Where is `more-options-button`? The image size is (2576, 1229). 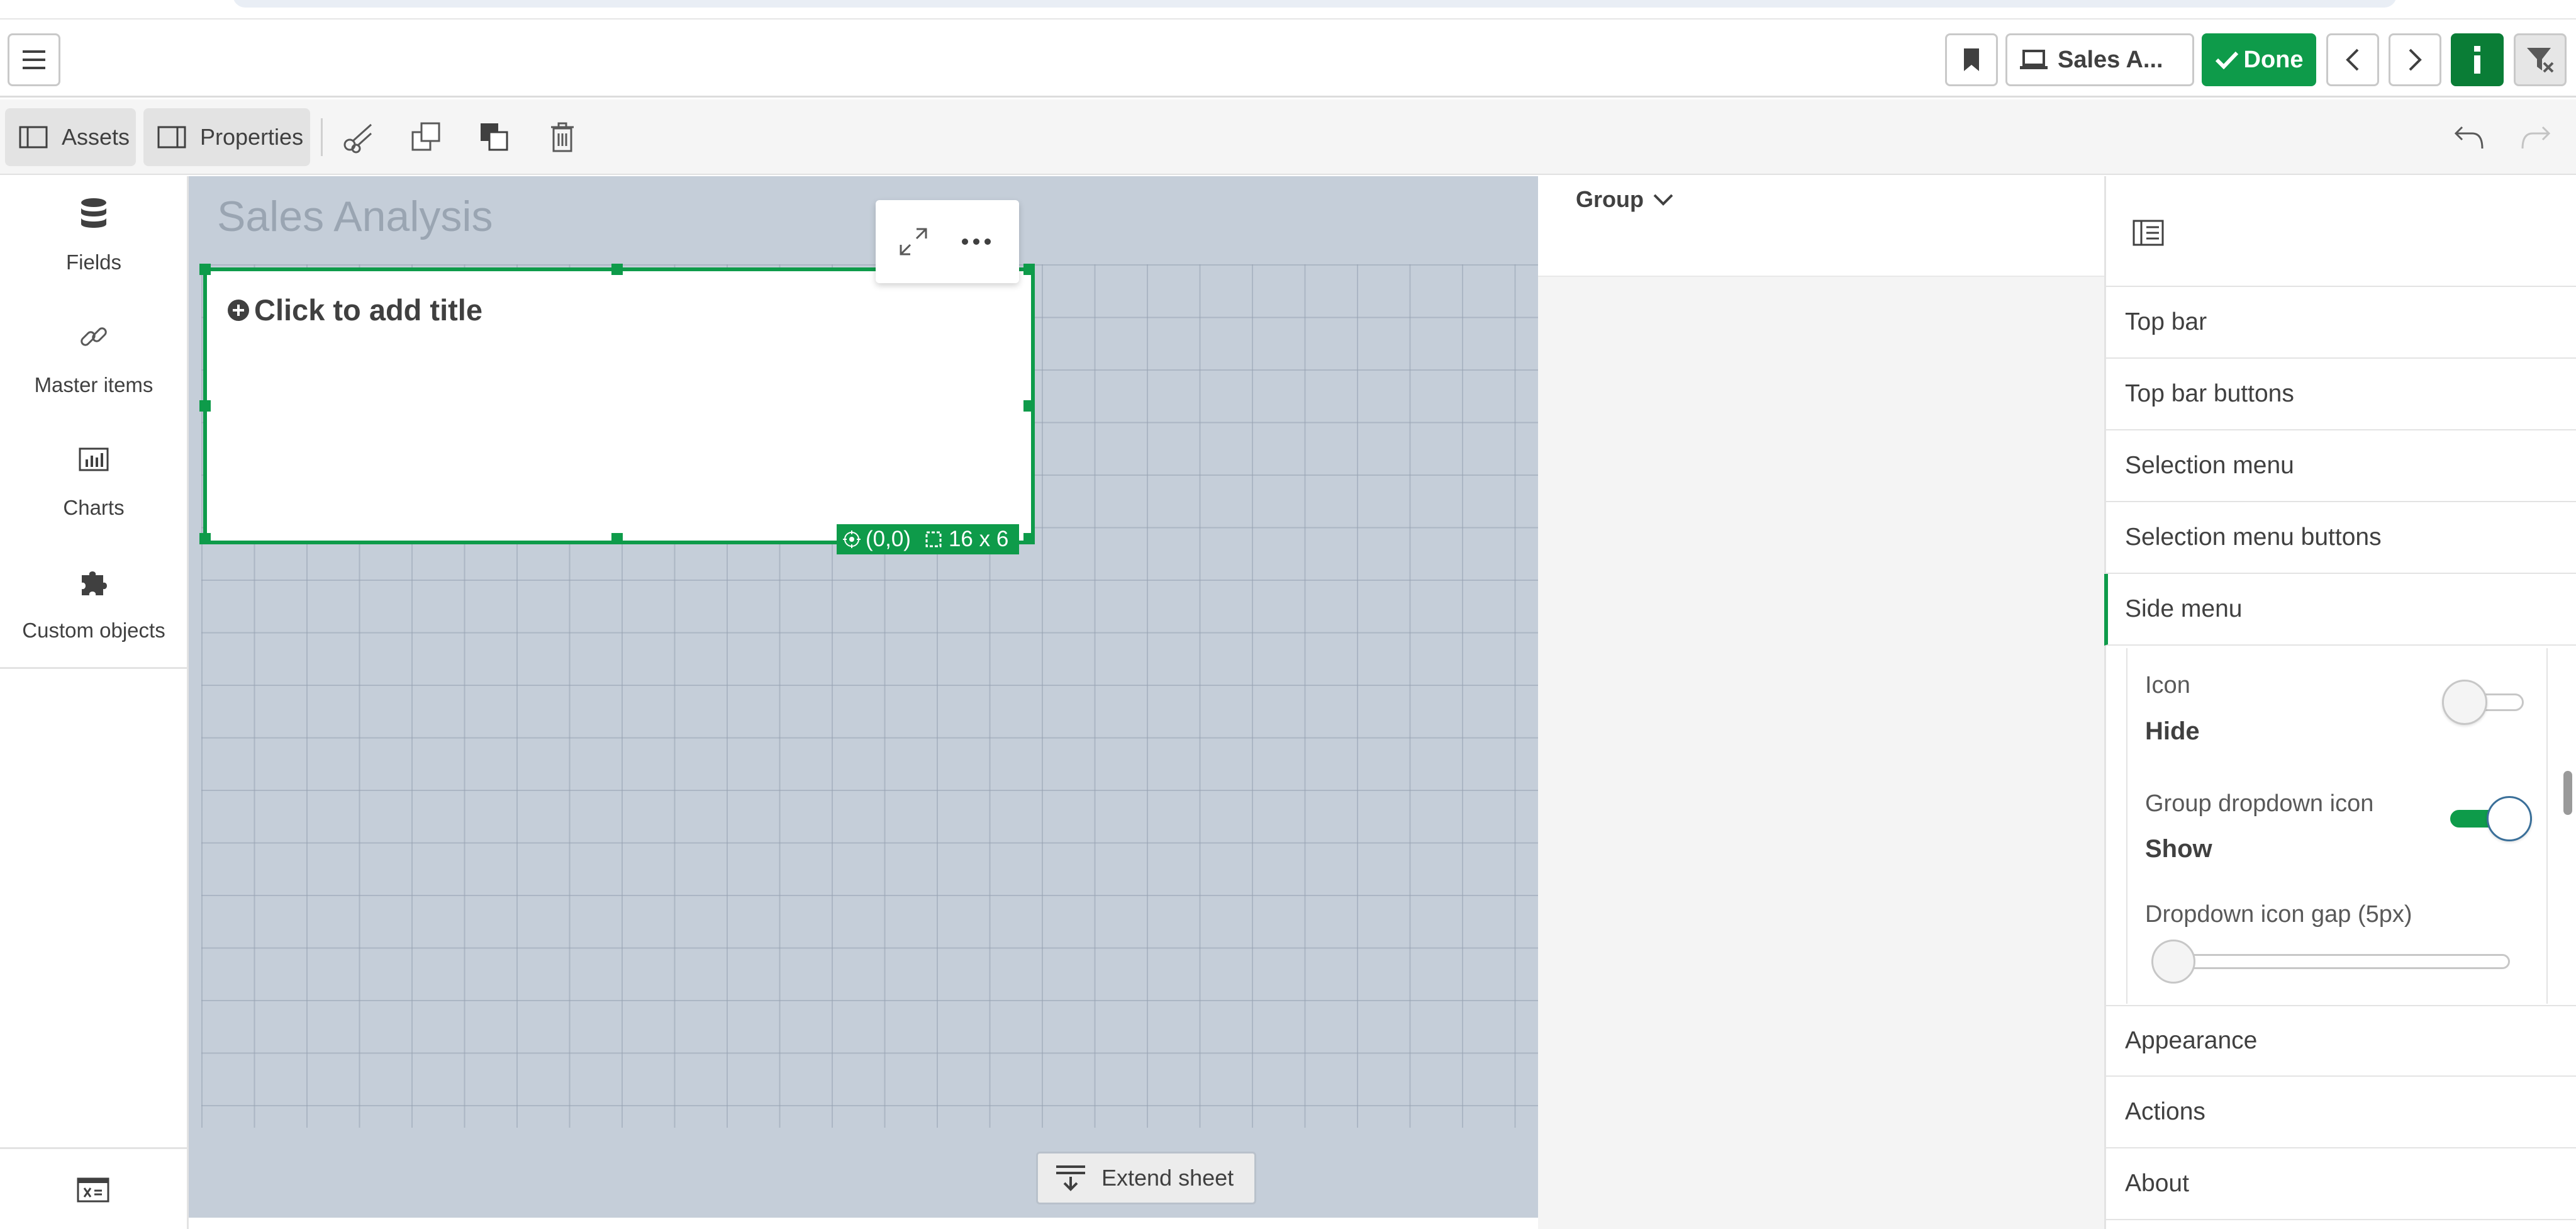
more-options-button is located at coordinates (976, 242).